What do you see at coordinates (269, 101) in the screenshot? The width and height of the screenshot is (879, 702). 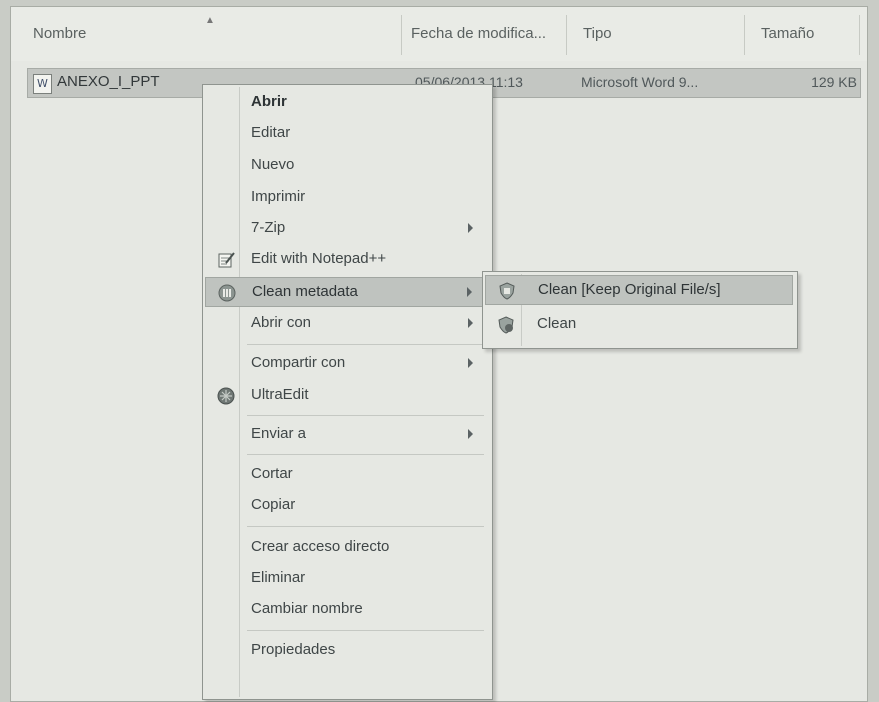 I see `menu-item-label: Abrir` at bounding box center [269, 101].